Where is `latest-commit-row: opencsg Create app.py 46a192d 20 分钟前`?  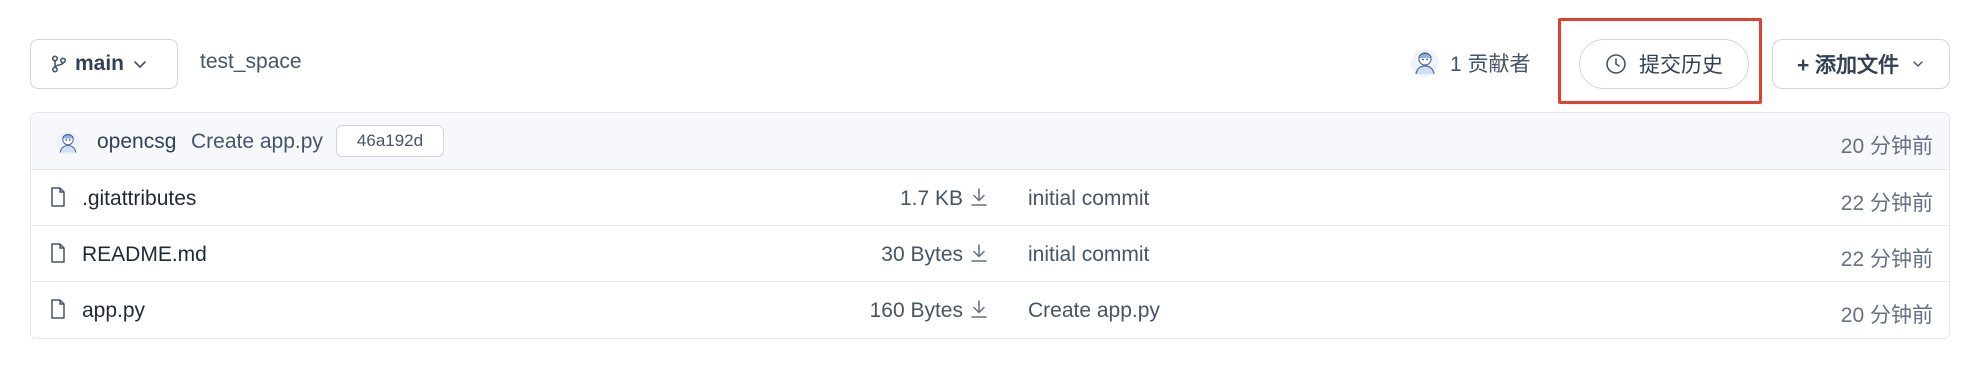
latest-commit-row: opencsg Create app.py 46a192d 20 分钟前 is located at coordinates (990, 141).